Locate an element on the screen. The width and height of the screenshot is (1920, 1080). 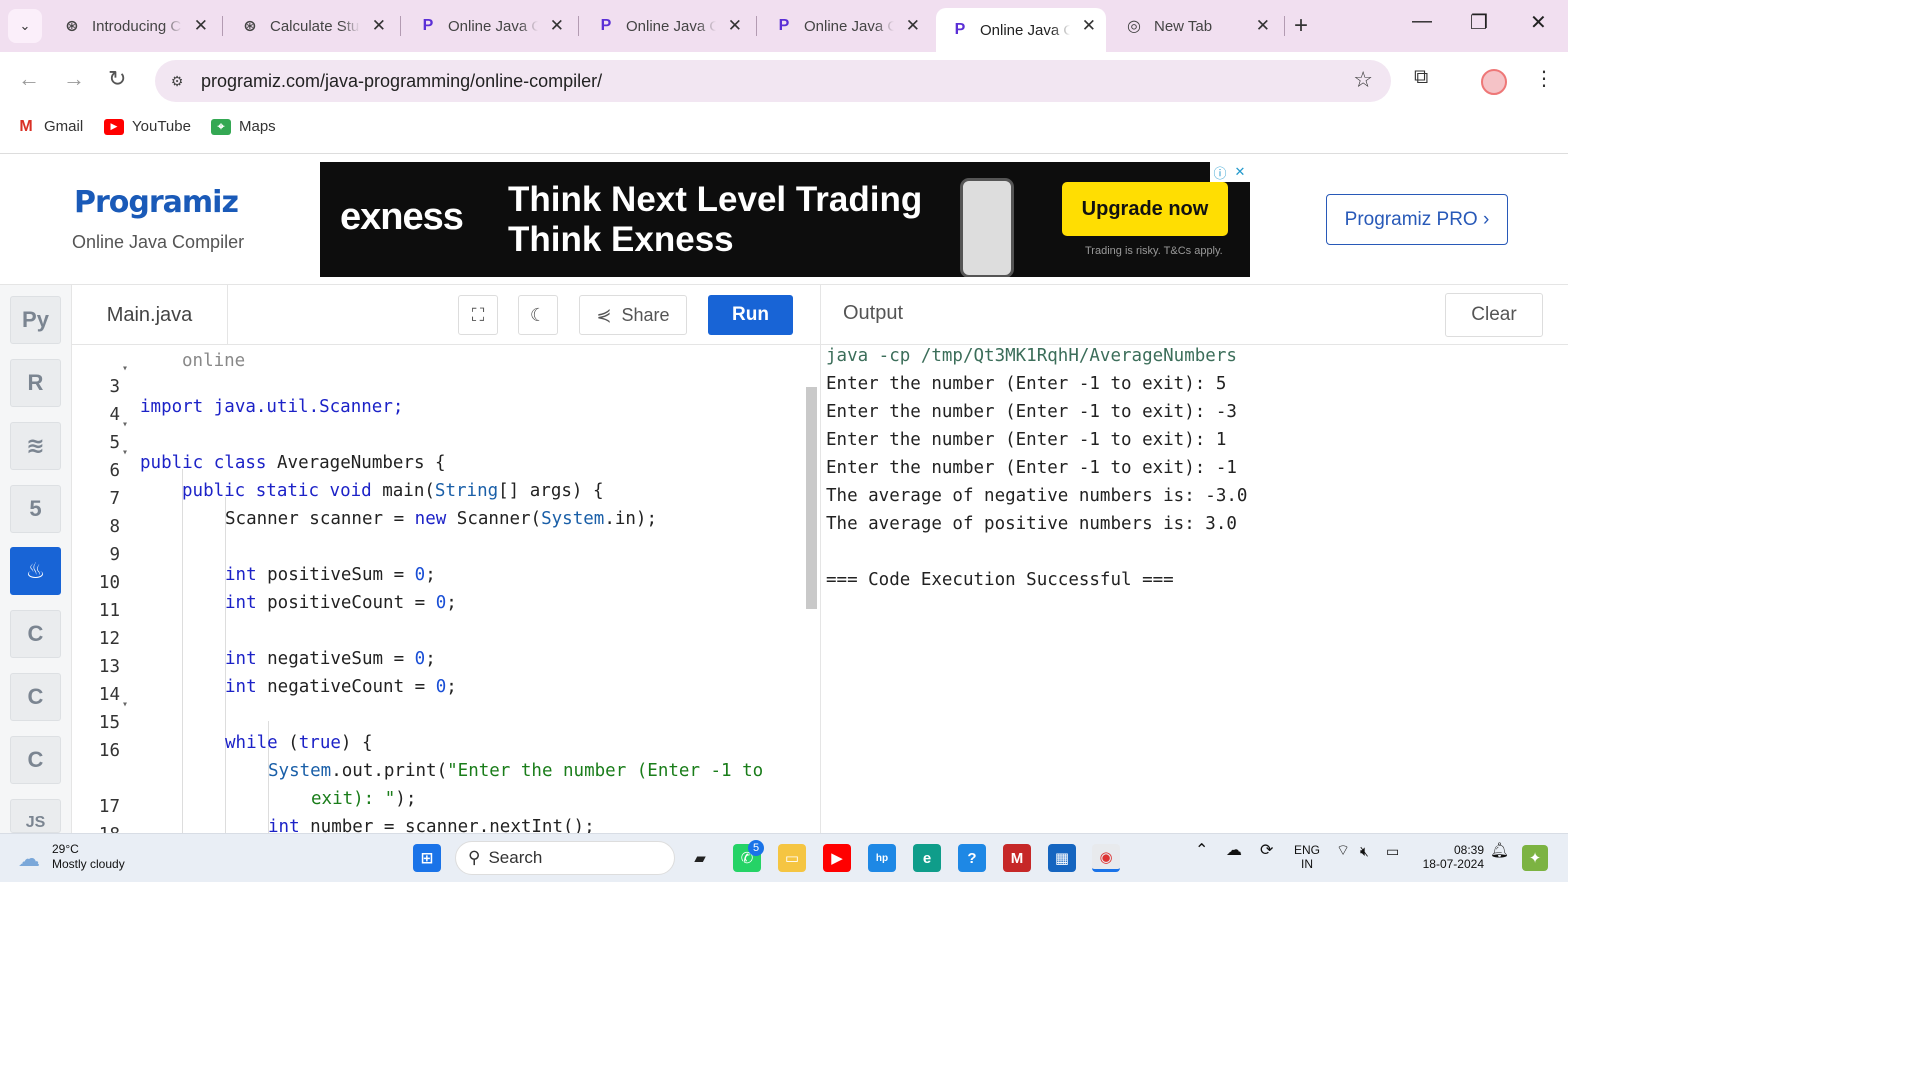
editor-scrollbar is located at coordinates (813, 589).